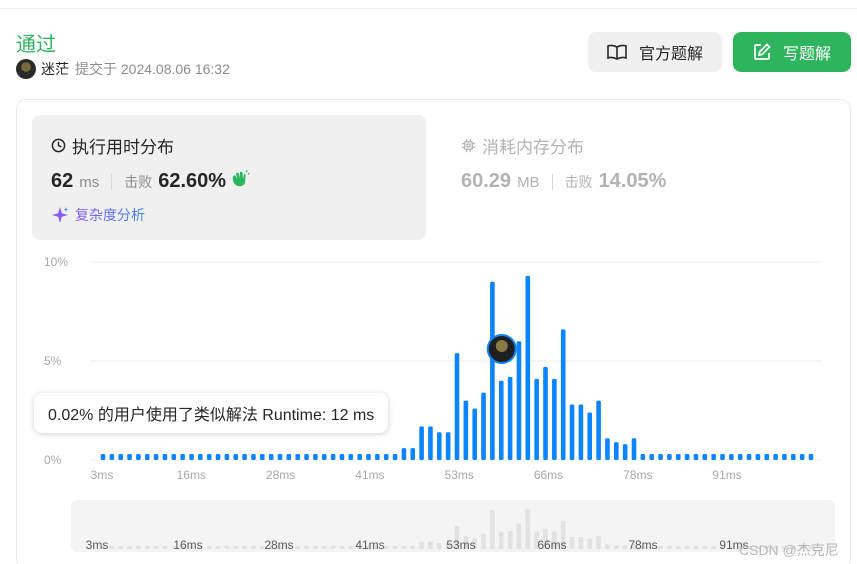 The width and height of the screenshot is (857, 564). Describe the element at coordinates (578, 182) in the screenshot. I see `memory-beats-label: 击败` at that location.